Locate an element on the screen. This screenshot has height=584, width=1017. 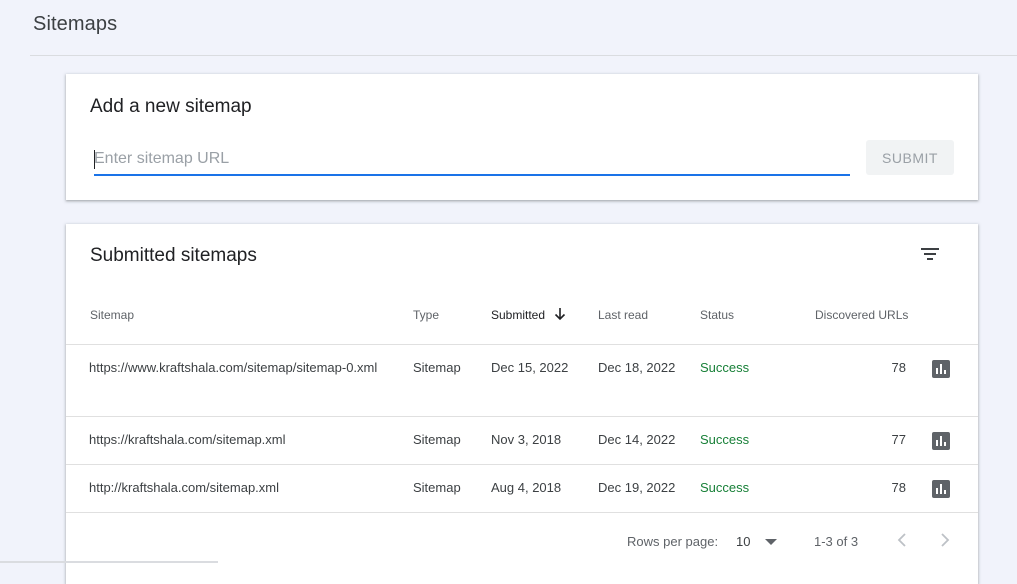
discovered-urls-cell: 77 is located at coordinates (898, 439).